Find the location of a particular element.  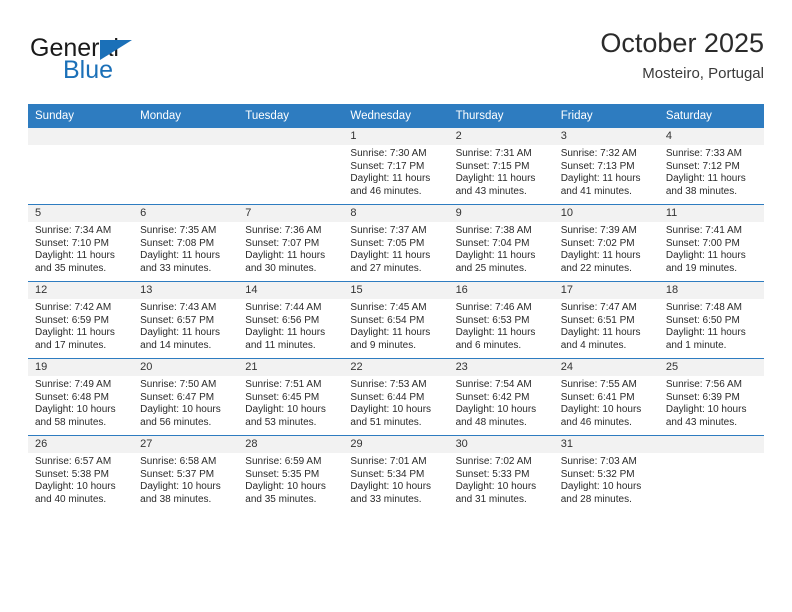

day-number: 20 is located at coordinates (186, 367).